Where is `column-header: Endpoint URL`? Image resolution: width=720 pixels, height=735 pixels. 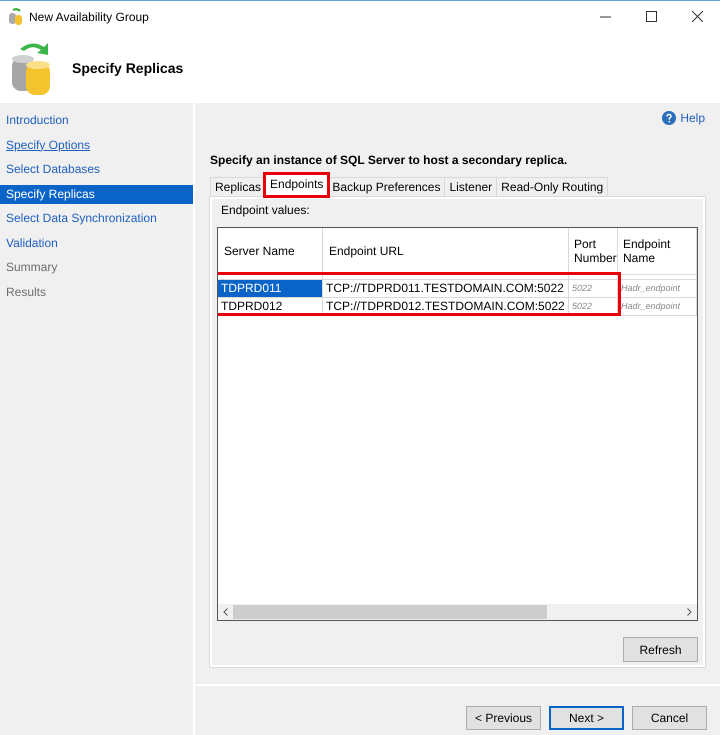
column-header: Endpoint URL is located at coordinates (446, 251).